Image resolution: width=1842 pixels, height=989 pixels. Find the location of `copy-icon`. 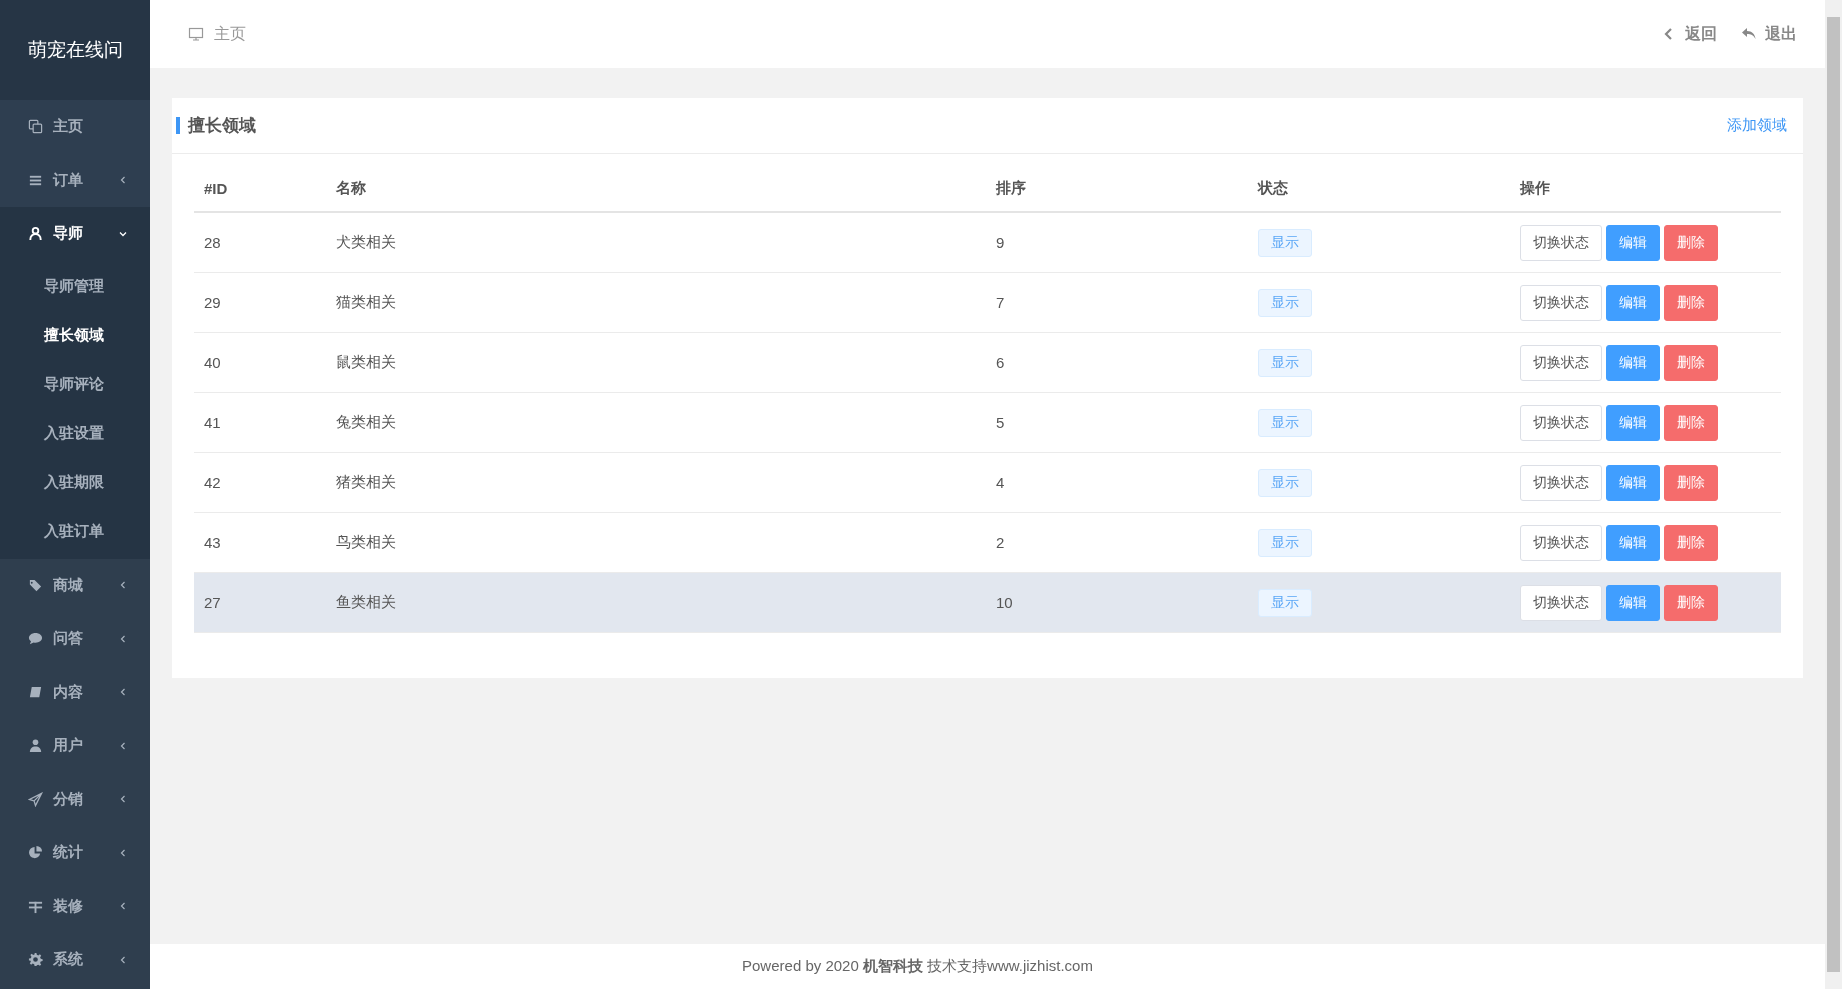

copy-icon is located at coordinates (35, 127).